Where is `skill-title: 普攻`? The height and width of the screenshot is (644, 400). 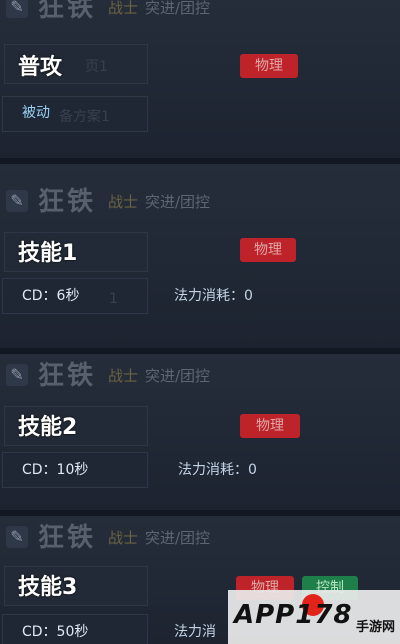
skill-title: 普攻 is located at coordinates (40, 67).